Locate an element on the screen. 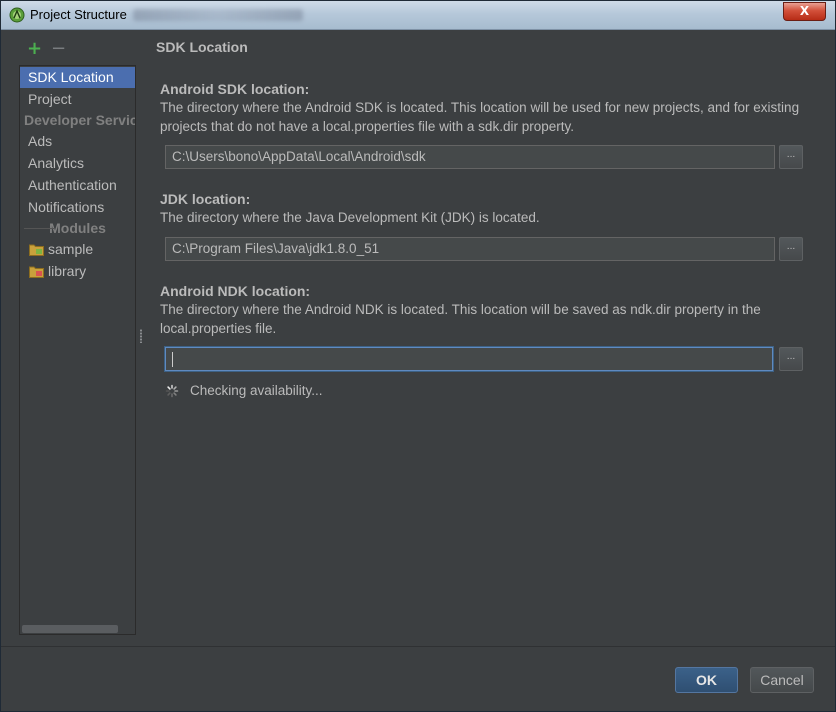 The image size is (836, 712). sidebar-header-developer-services: Developer Services is located at coordinates (79, 120).